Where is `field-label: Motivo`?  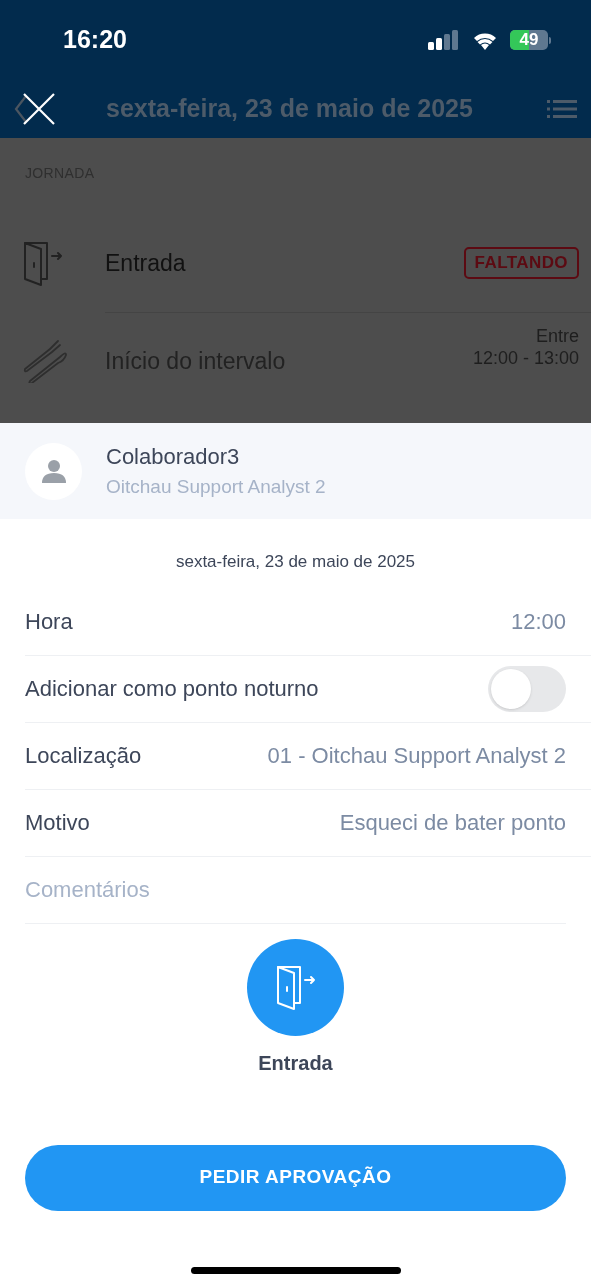 field-label: Motivo is located at coordinates (57, 823).